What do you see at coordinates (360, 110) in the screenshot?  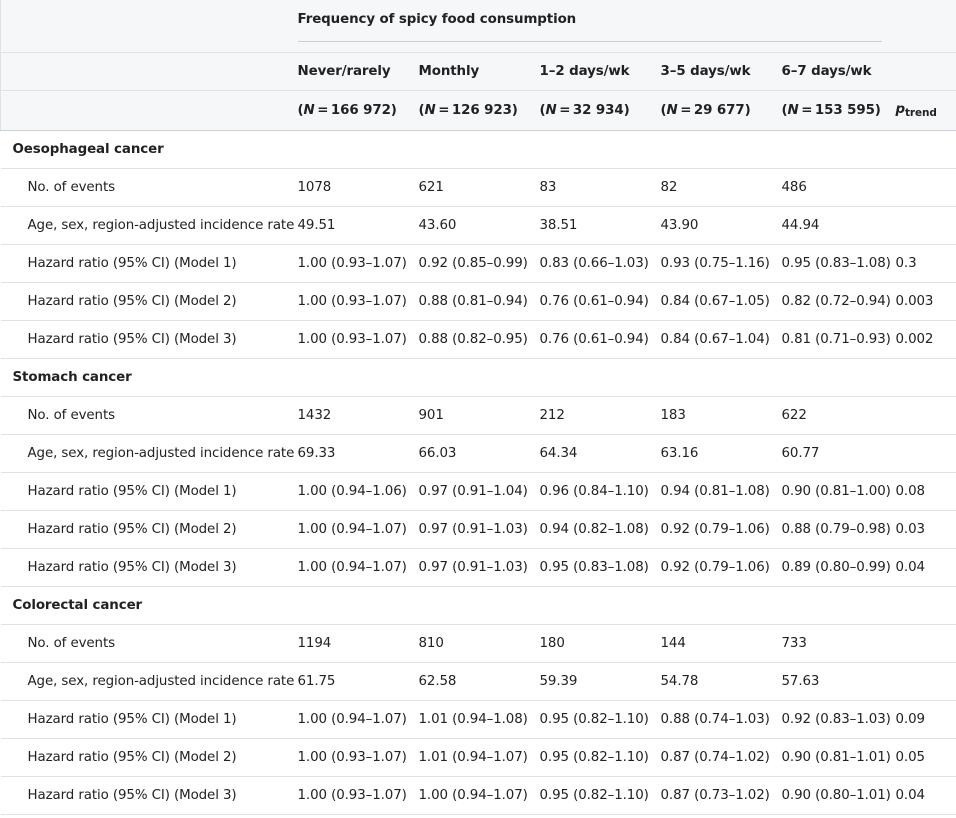 I see `n-value: 166 972` at bounding box center [360, 110].